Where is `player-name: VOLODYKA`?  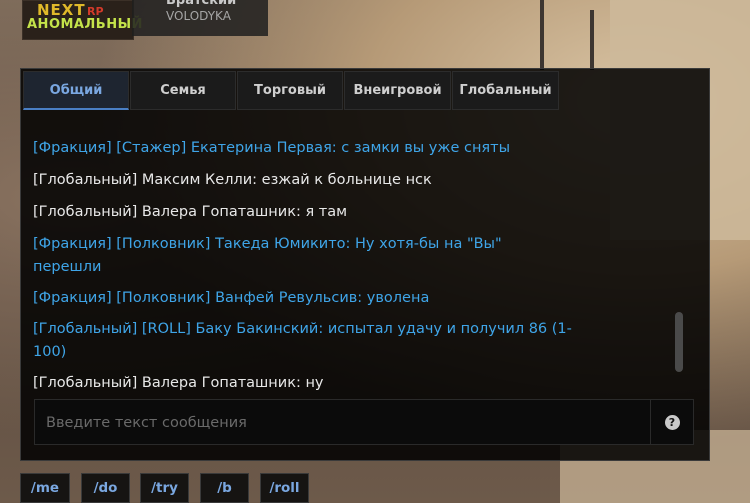
player-name: VOLODYKA is located at coordinates (198, 16).